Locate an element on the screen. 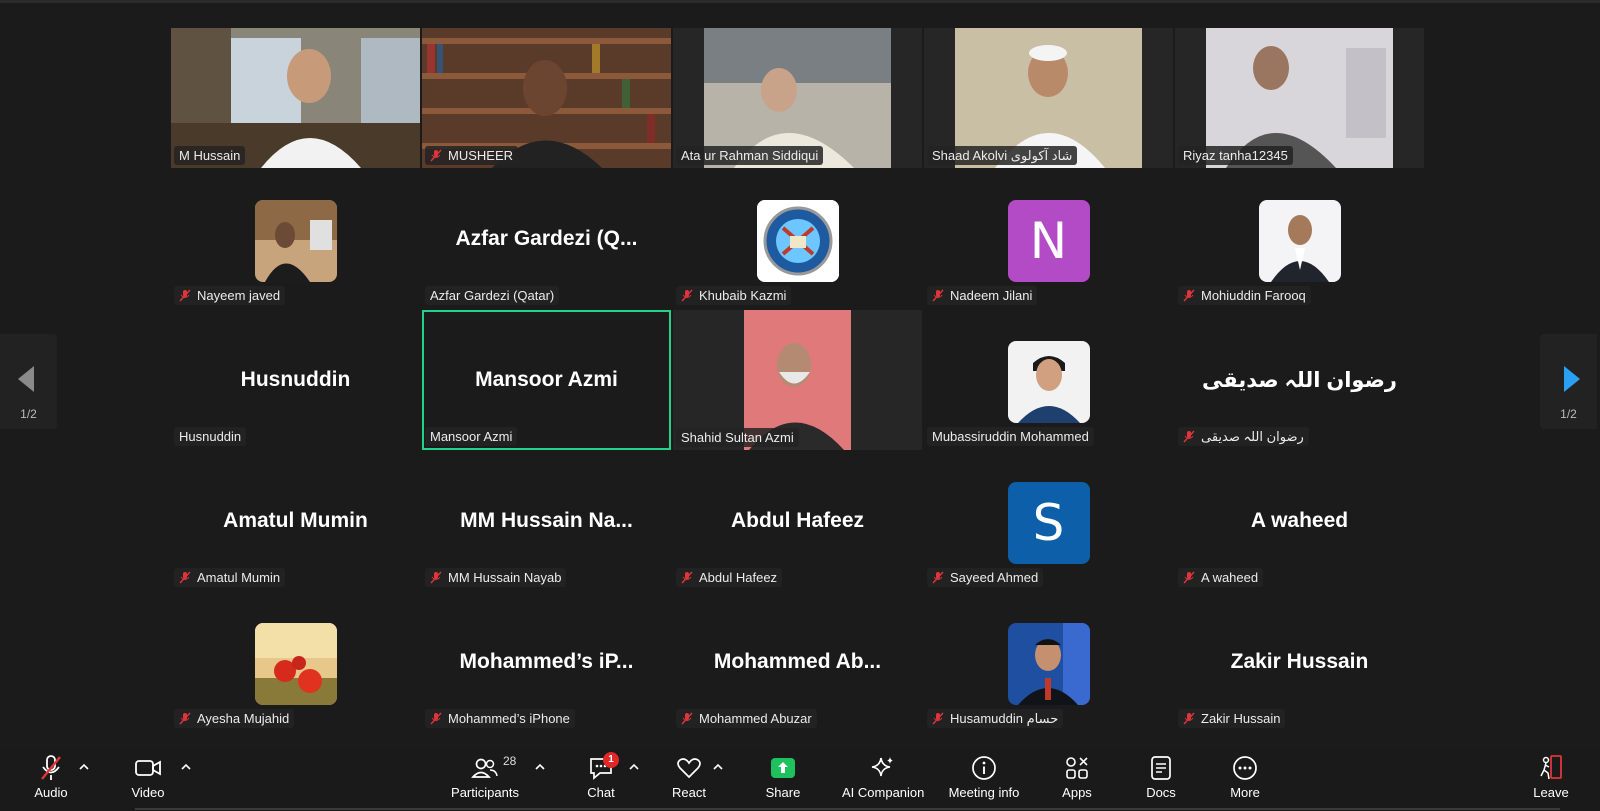 The width and height of the screenshot is (1600, 811). active-speaker-tile: Mansoor Azmi Mansoor Azmi is located at coordinates (546, 380).